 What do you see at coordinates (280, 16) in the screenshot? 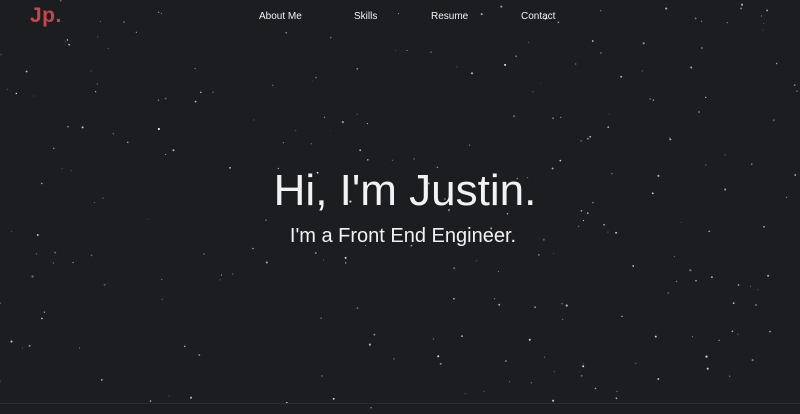
I see `nav-link-about-me: About Me` at bounding box center [280, 16].